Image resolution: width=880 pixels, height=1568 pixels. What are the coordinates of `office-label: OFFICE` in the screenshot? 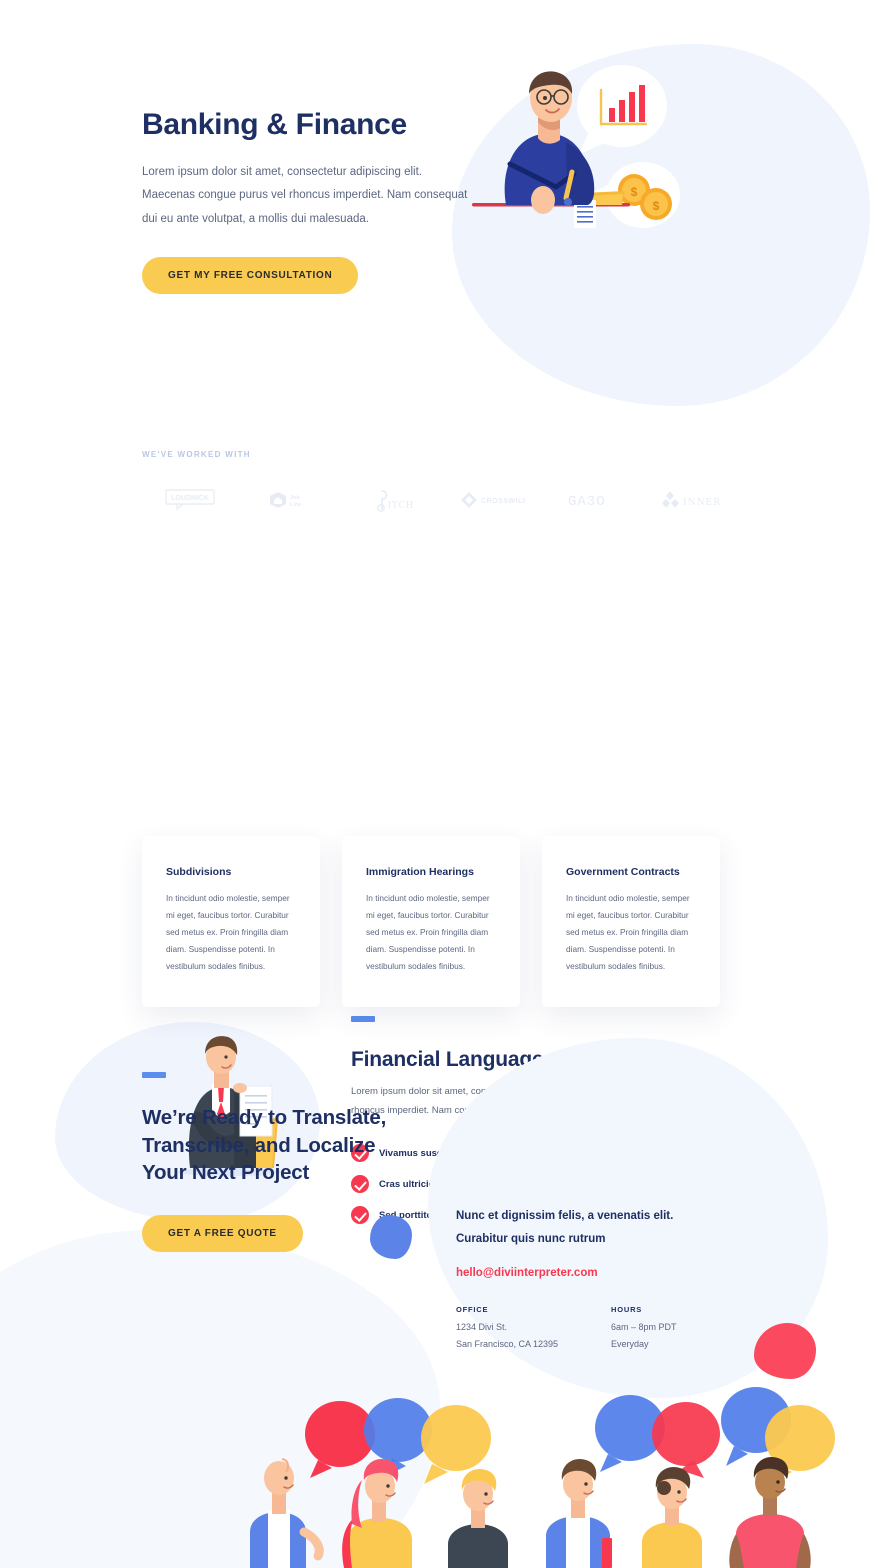 It's located at (472, 1309).